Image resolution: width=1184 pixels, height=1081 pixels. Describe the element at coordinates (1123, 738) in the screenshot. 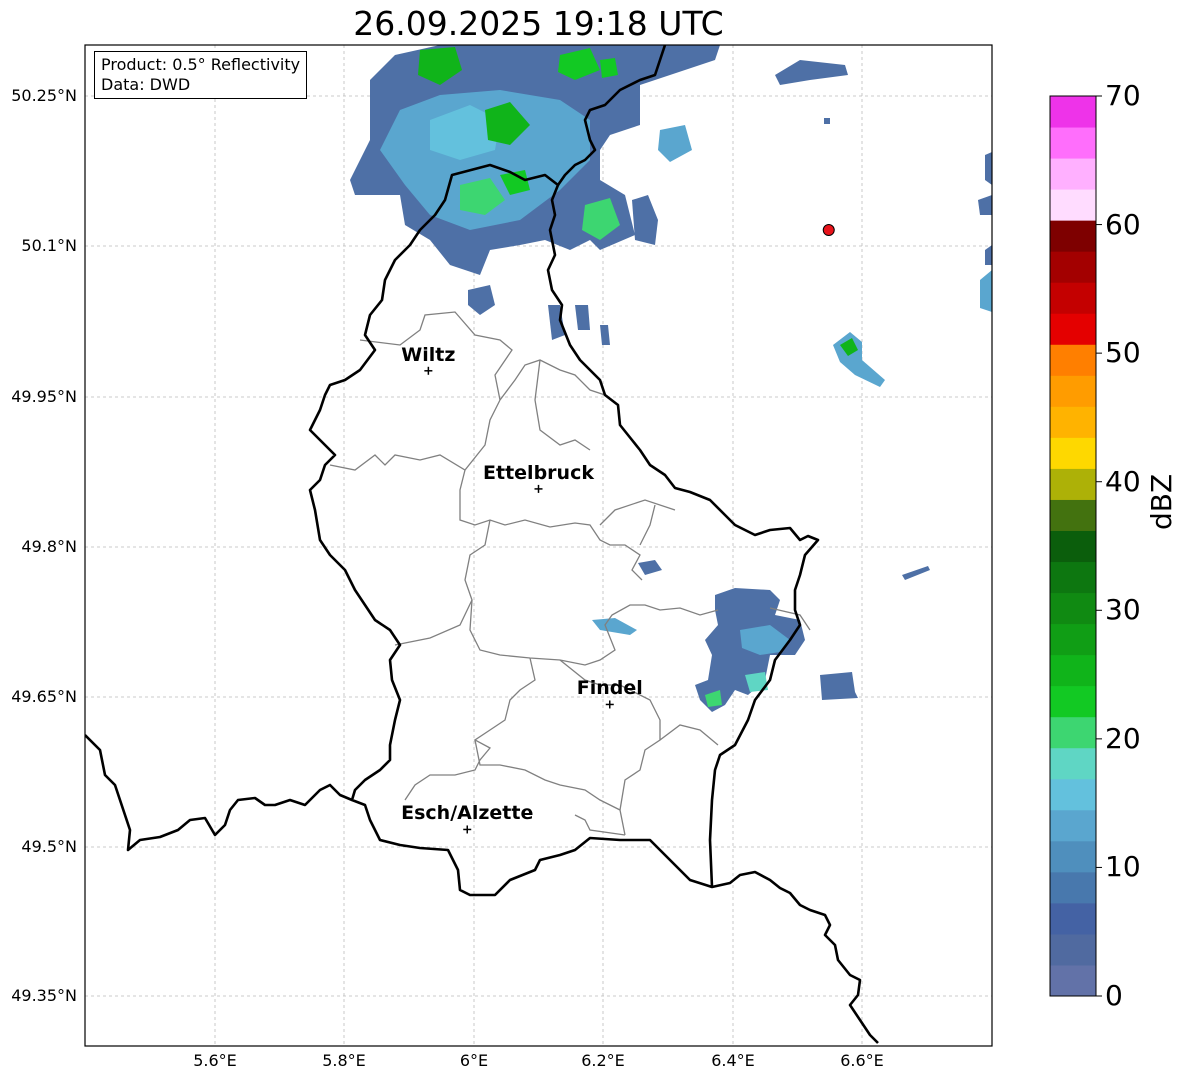

I see `colorbar-tick-label: 20` at that location.